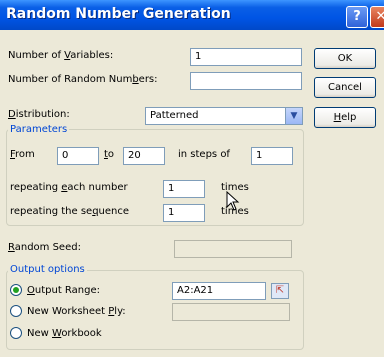  What do you see at coordinates (345, 58) in the screenshot?
I see `ok-button: OK` at bounding box center [345, 58].